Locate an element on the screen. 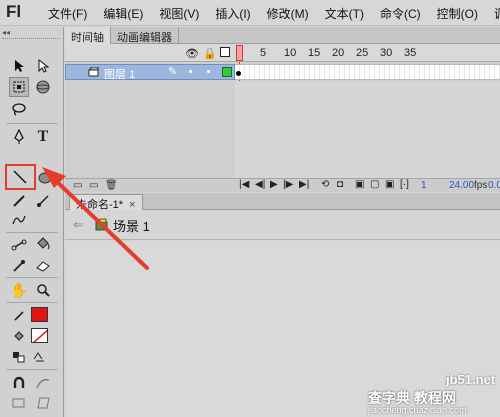 Image resolution: width=500 pixels, height=417 pixels. snap-to-objects-icon is located at coordinates (19, 383).